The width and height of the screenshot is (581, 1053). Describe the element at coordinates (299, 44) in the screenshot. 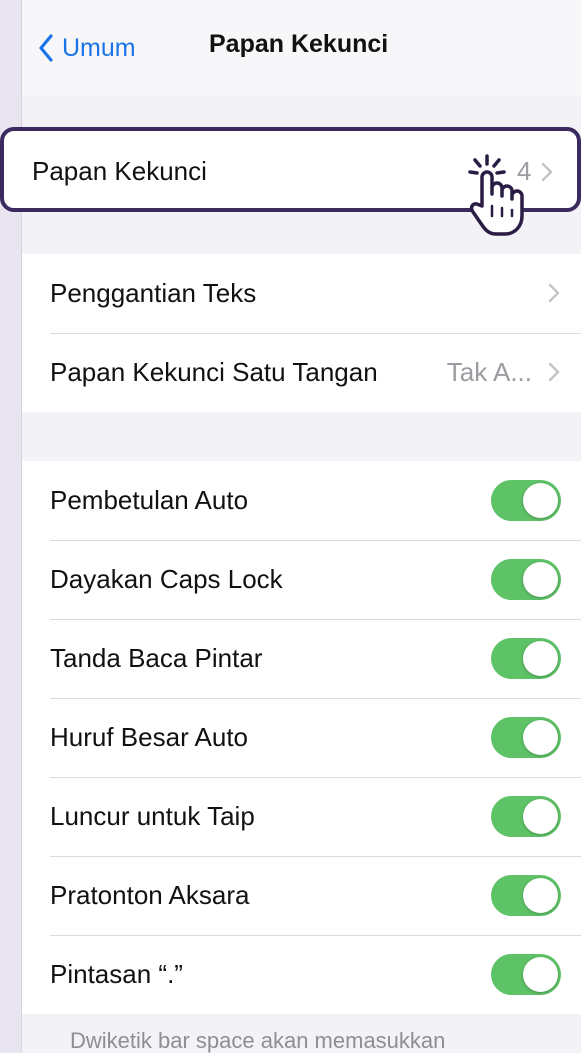

I see `page-title: Papan Kekunci` at that location.